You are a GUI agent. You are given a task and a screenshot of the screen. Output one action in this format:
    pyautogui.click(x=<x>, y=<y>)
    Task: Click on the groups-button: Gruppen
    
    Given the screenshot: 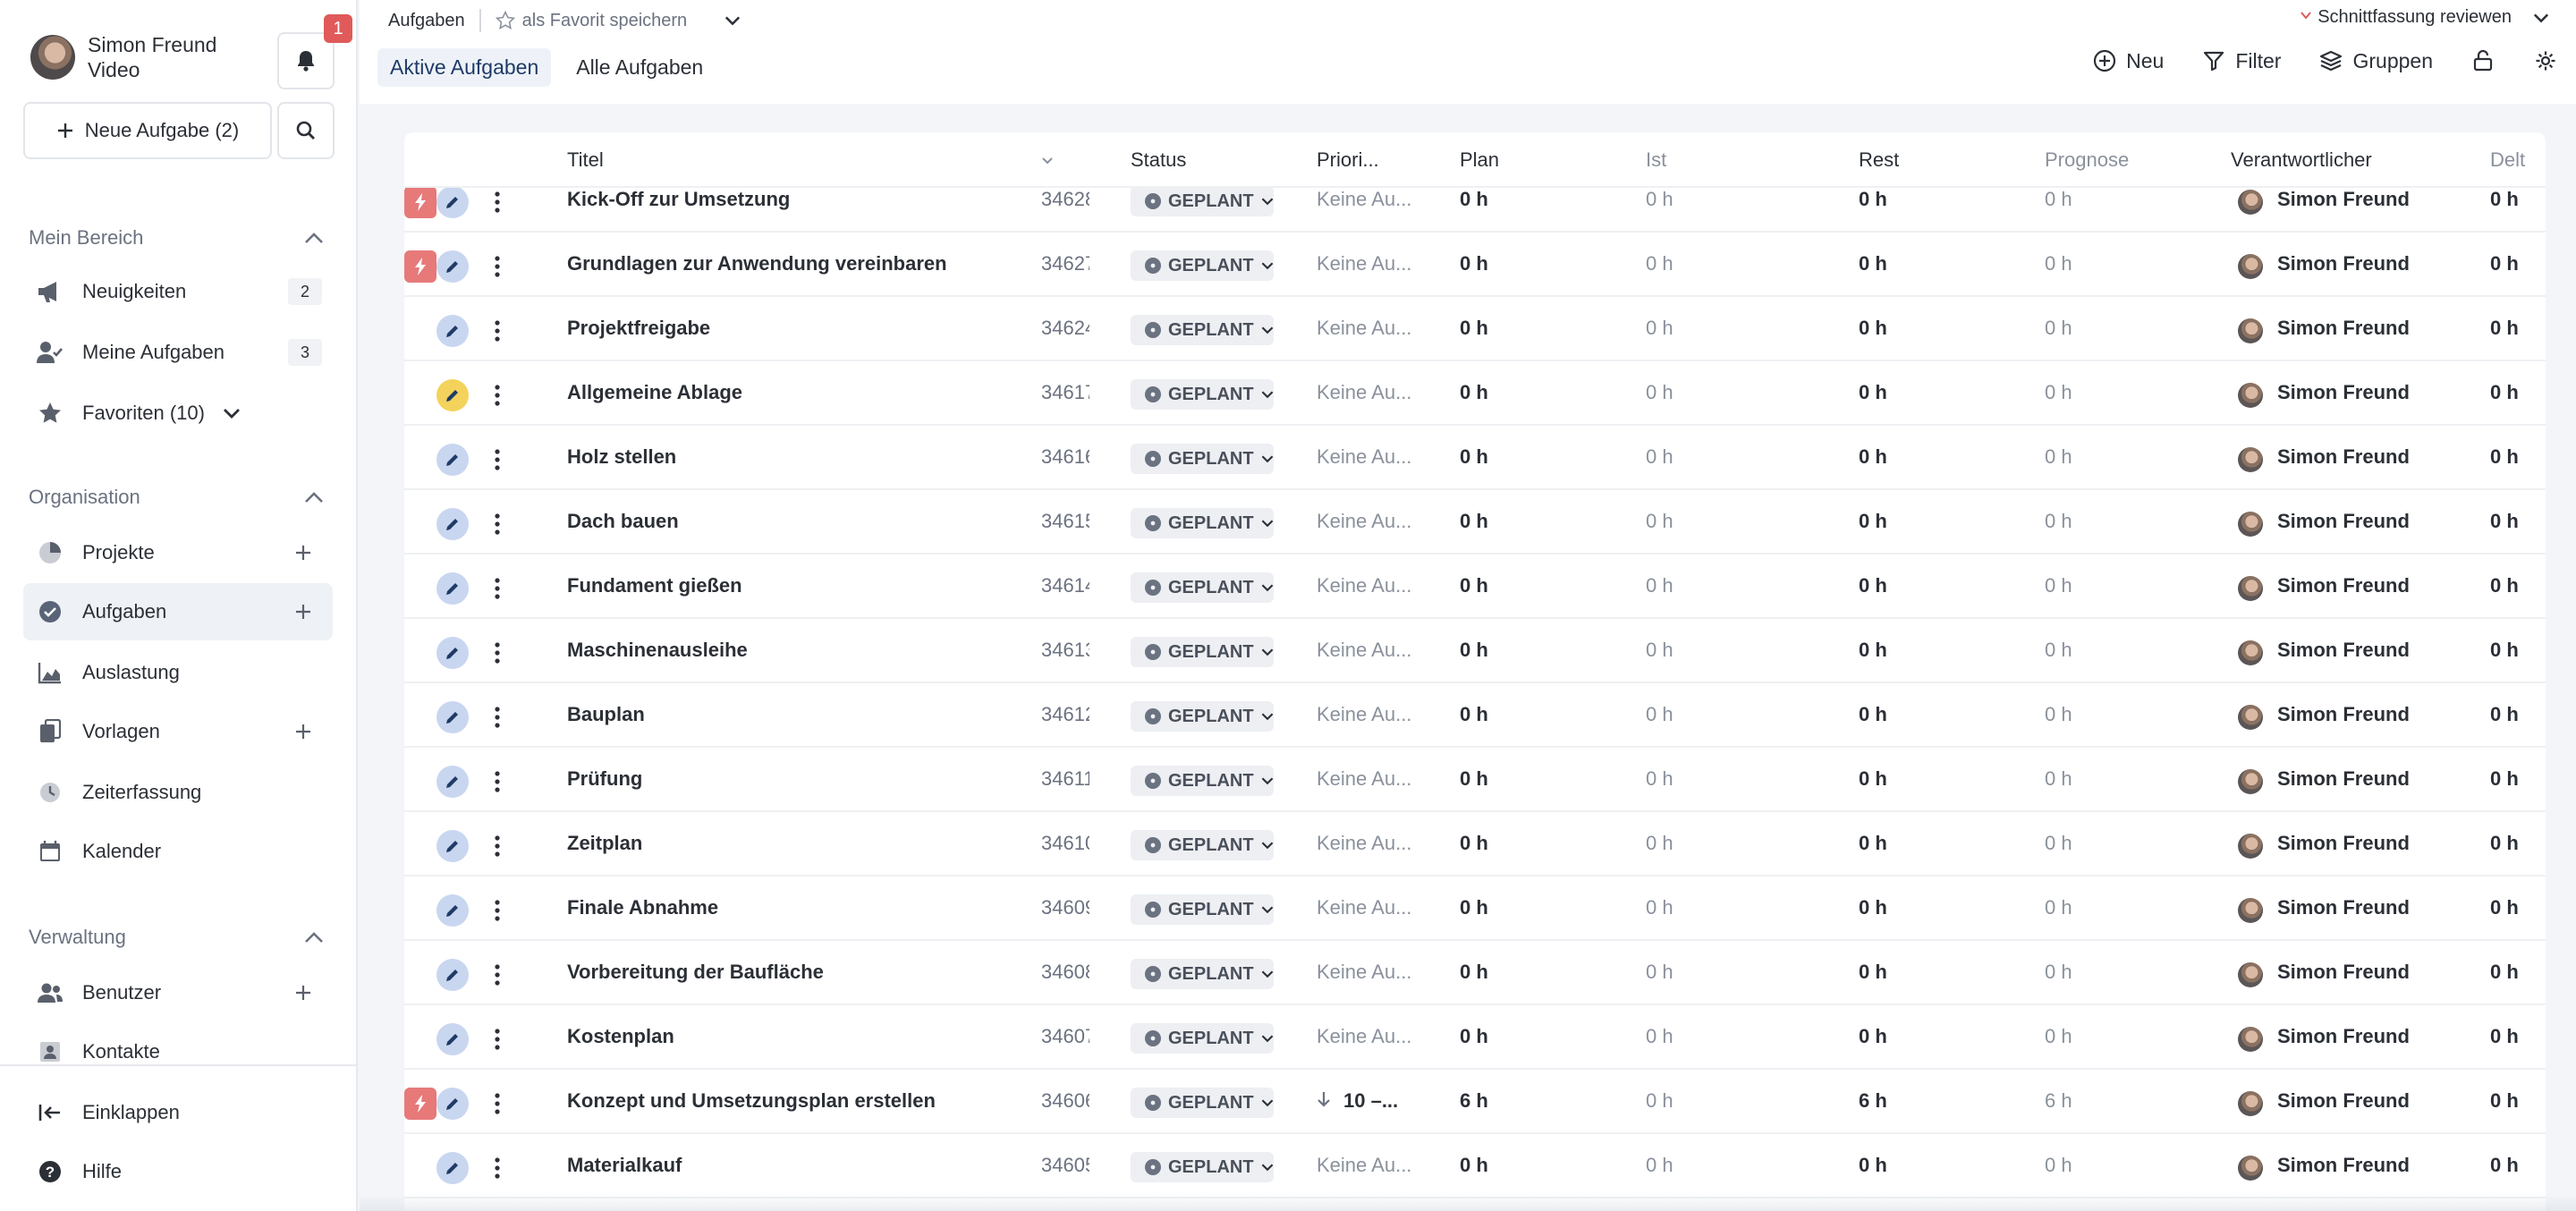 What is the action you would take?
    pyautogui.click(x=2375, y=61)
    